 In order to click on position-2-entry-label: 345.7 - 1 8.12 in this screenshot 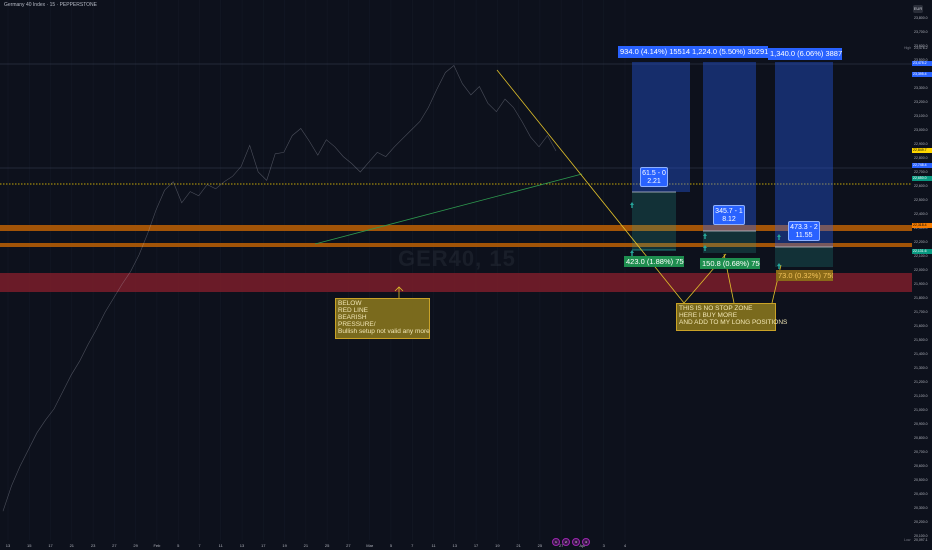, I will do `click(729, 215)`.